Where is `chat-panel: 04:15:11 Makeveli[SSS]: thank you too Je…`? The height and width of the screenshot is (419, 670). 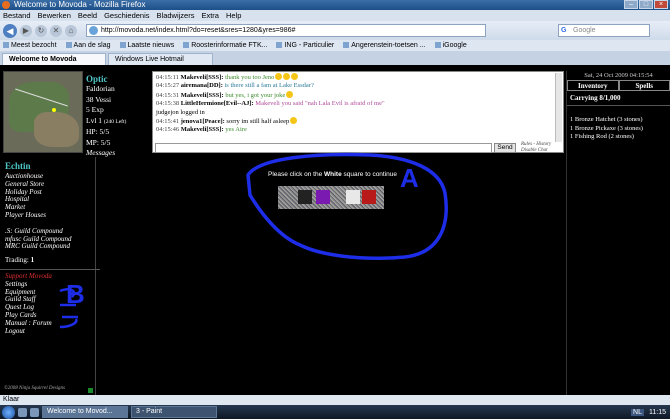
chat-panel: 04:15:11 Makeveli[SSS]: thank you too Je… is located at coordinates (358, 112).